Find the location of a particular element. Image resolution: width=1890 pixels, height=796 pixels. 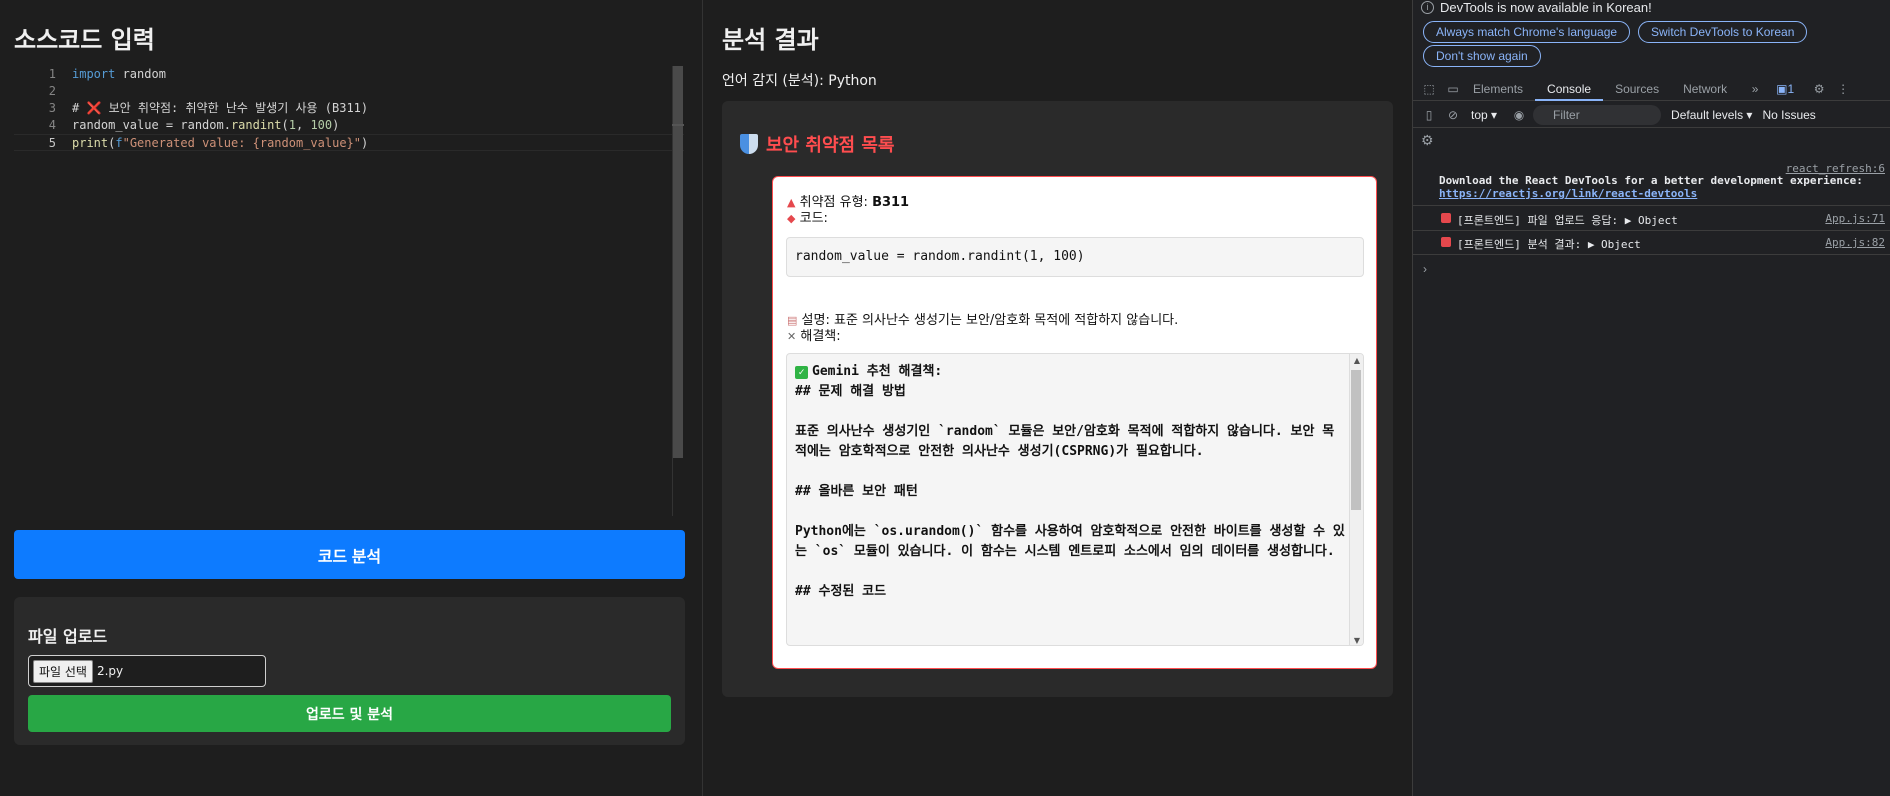

vuln-desc-row: ▤ 설명: 표준 의사난수 생성기는 보안/암호화 목적에 적합하지 않습니다. is located at coordinates (982, 318).